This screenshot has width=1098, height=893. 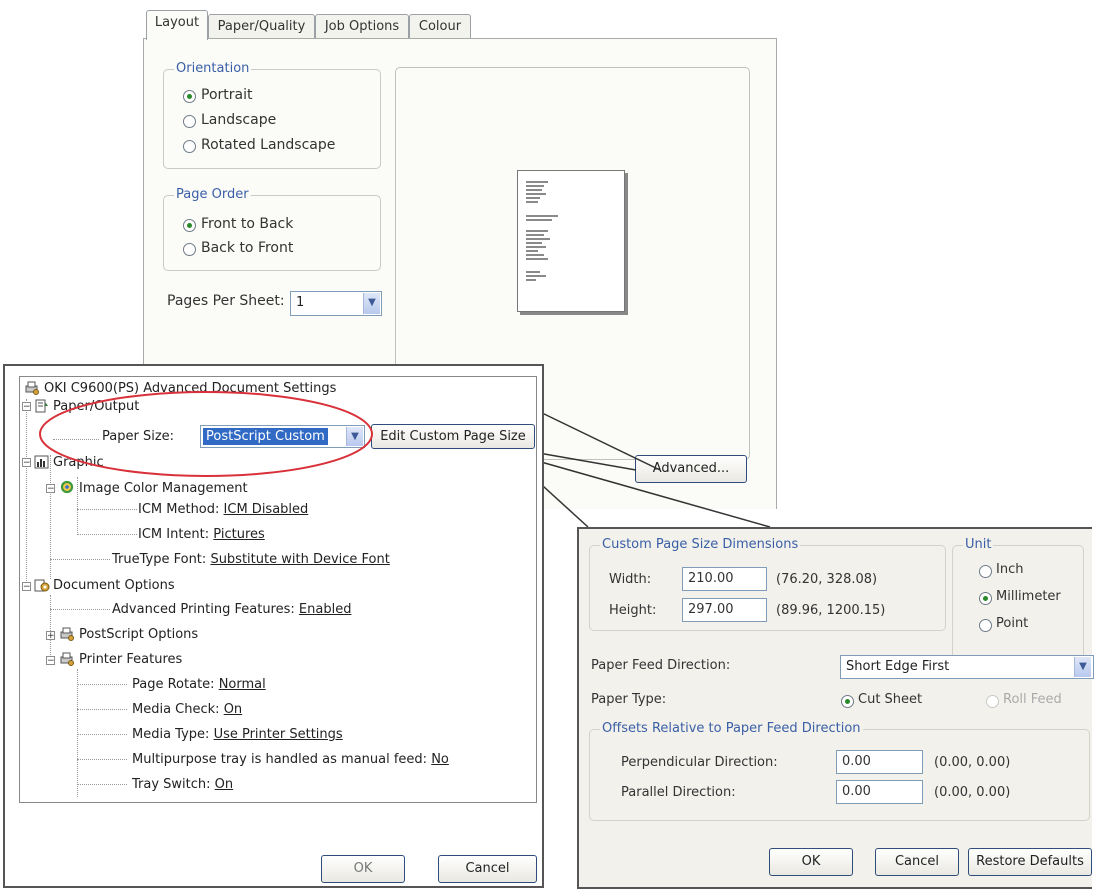 What do you see at coordinates (917, 862) in the screenshot?
I see `cps-cancel-button: Cancel` at bounding box center [917, 862].